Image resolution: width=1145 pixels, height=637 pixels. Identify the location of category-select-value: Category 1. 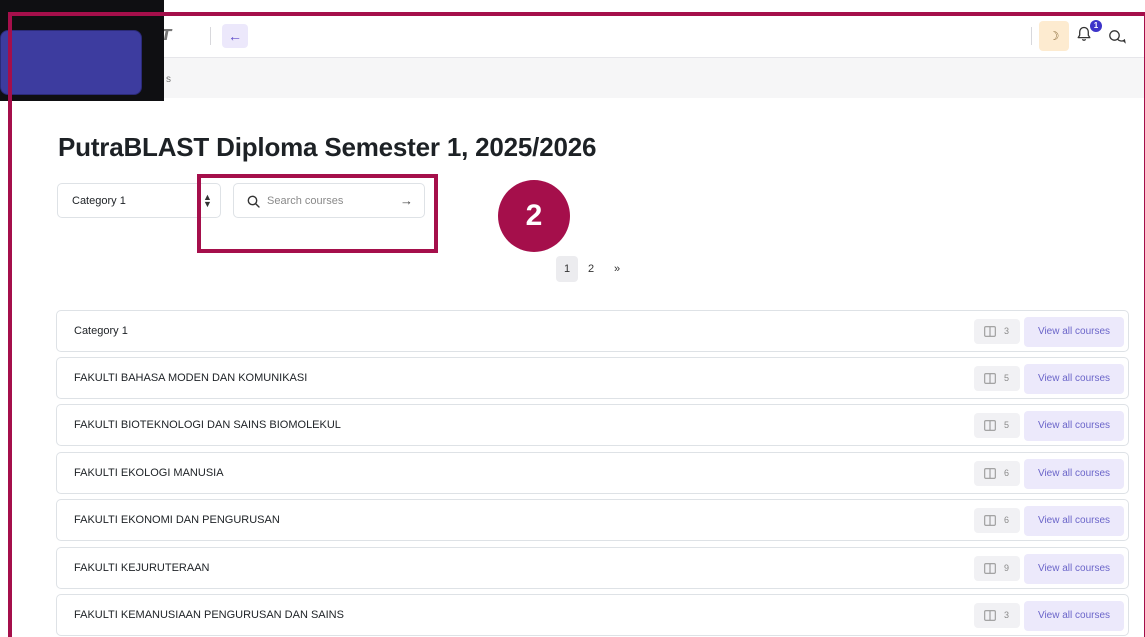
(99, 201).